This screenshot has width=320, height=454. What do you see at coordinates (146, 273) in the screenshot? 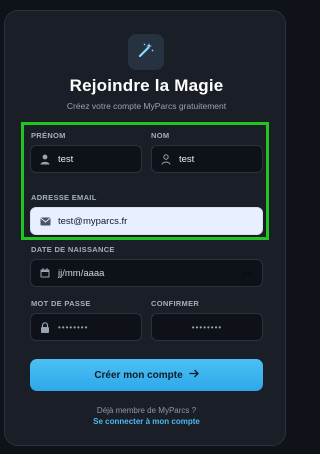
I see `birthdate-field: jj/mm/aaaa` at bounding box center [146, 273].